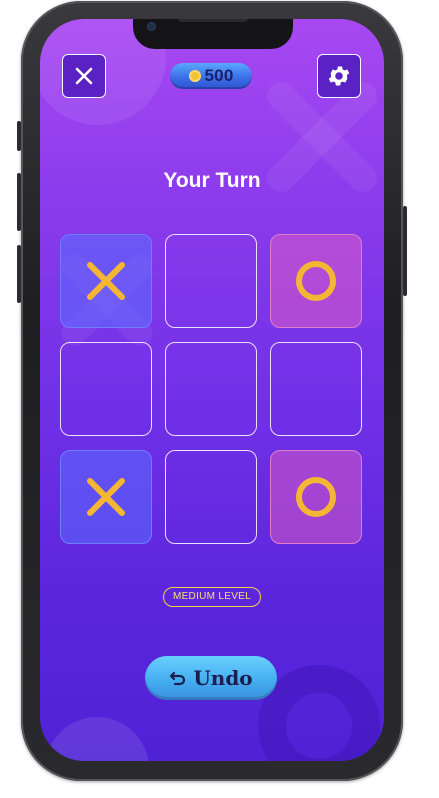  What do you see at coordinates (151, 26) in the screenshot?
I see `front-camera` at bounding box center [151, 26].